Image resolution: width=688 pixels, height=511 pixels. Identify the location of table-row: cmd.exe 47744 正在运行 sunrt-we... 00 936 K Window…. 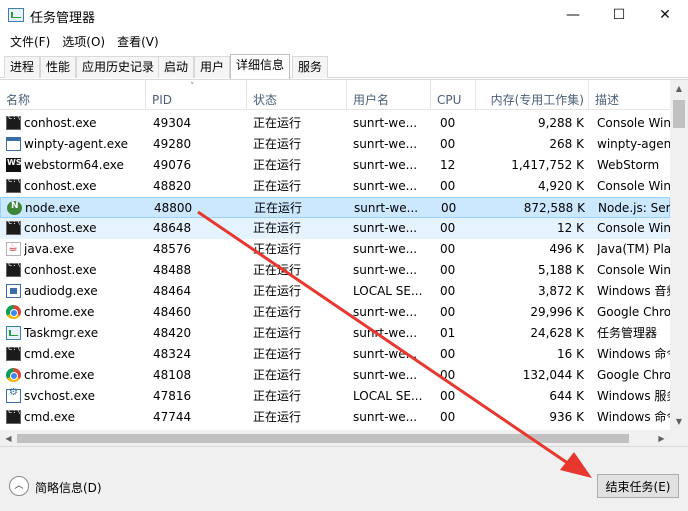
(335, 417).